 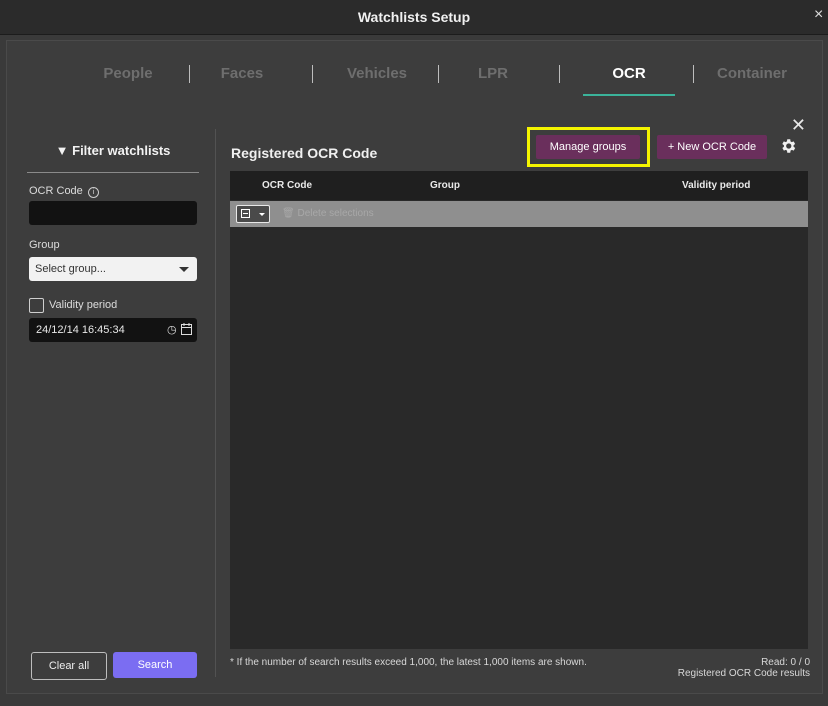 I want to click on filter-heading-label: Filter watchlists, so click(x=121, y=150).